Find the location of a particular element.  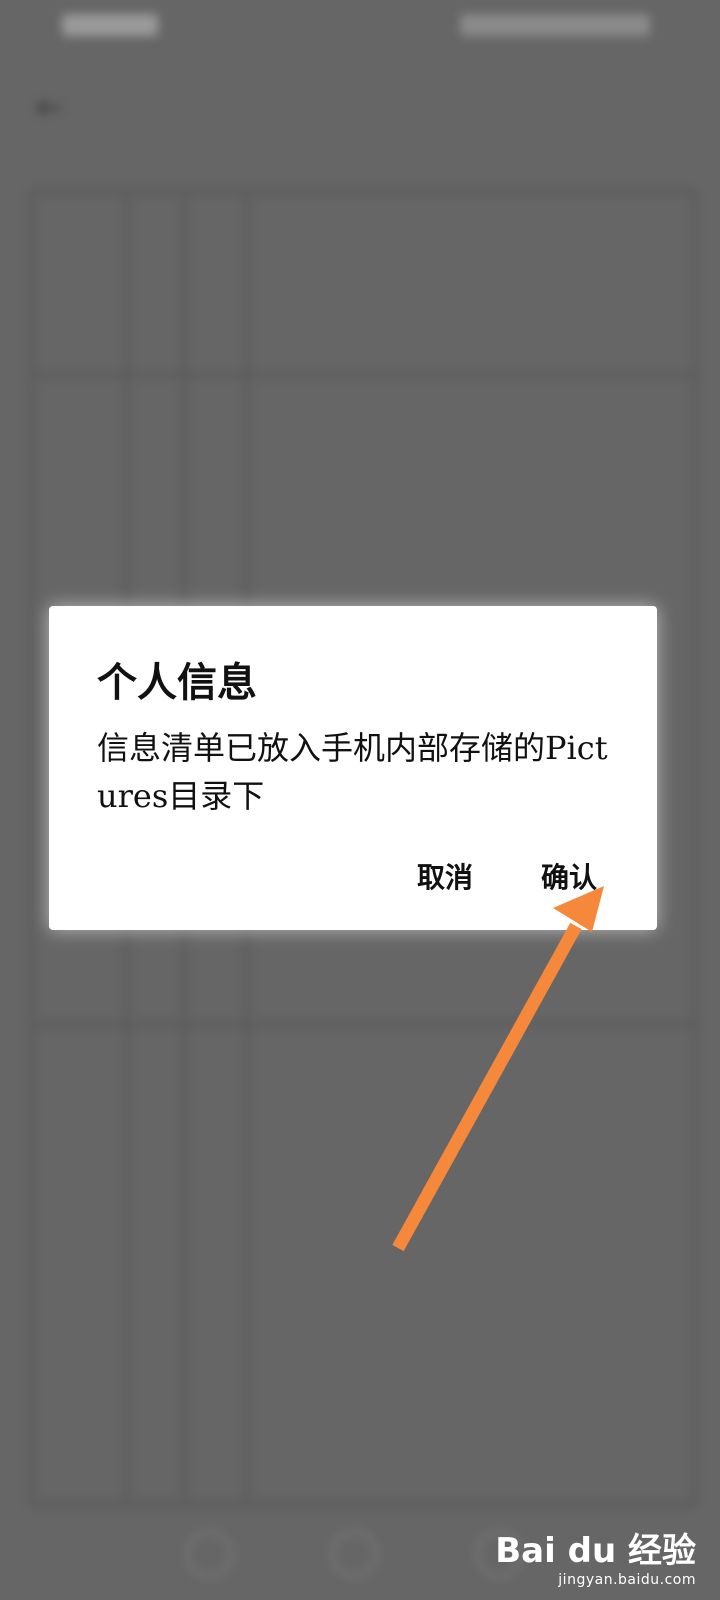

dialog-title: 个人信息 is located at coordinates (177, 682).